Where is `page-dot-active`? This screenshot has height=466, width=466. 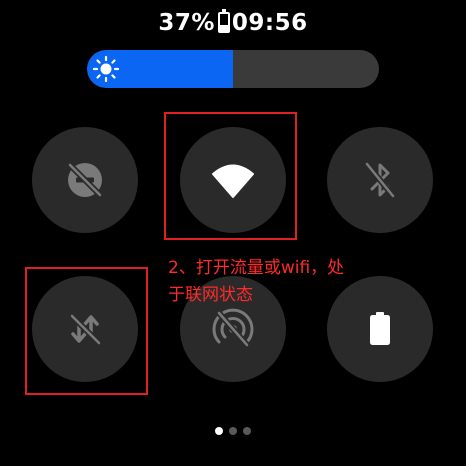
page-dot-active is located at coordinates (219, 431).